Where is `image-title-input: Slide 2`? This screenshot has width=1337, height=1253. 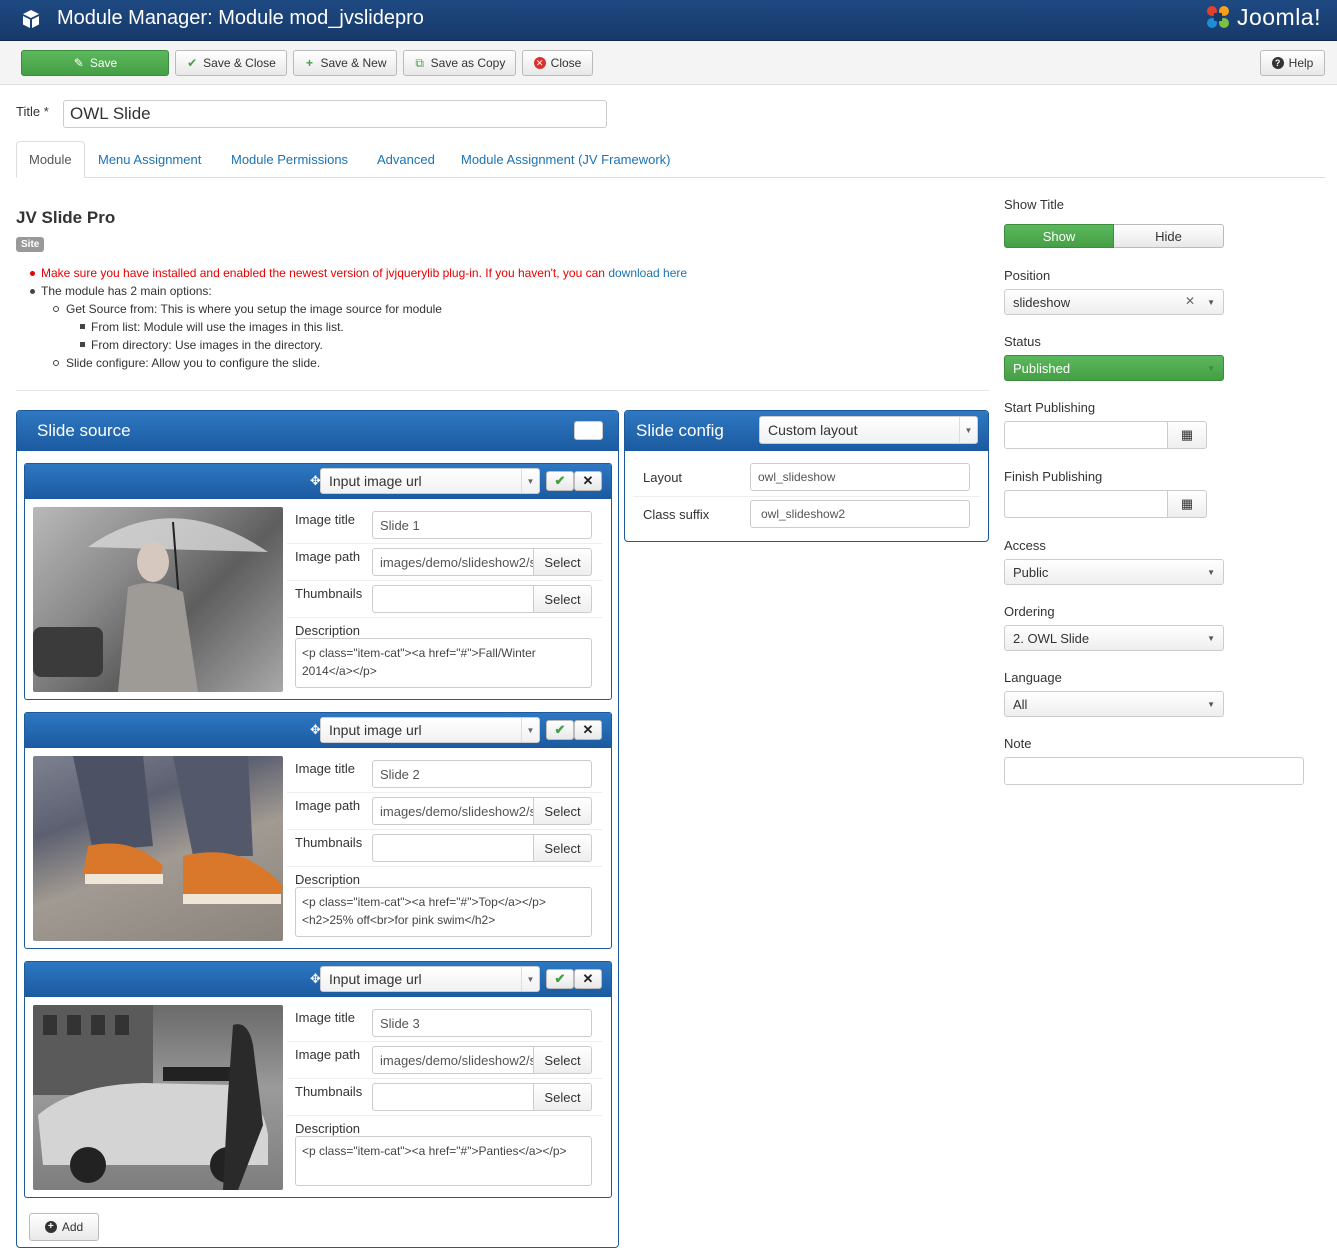 image-title-input: Slide 2 is located at coordinates (482, 774).